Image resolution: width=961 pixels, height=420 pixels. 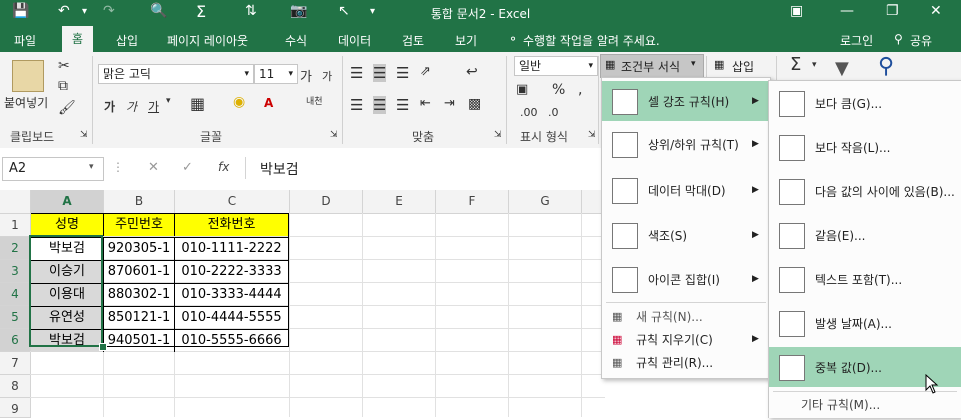 I want to click on column-header-d: D, so click(x=326, y=202).